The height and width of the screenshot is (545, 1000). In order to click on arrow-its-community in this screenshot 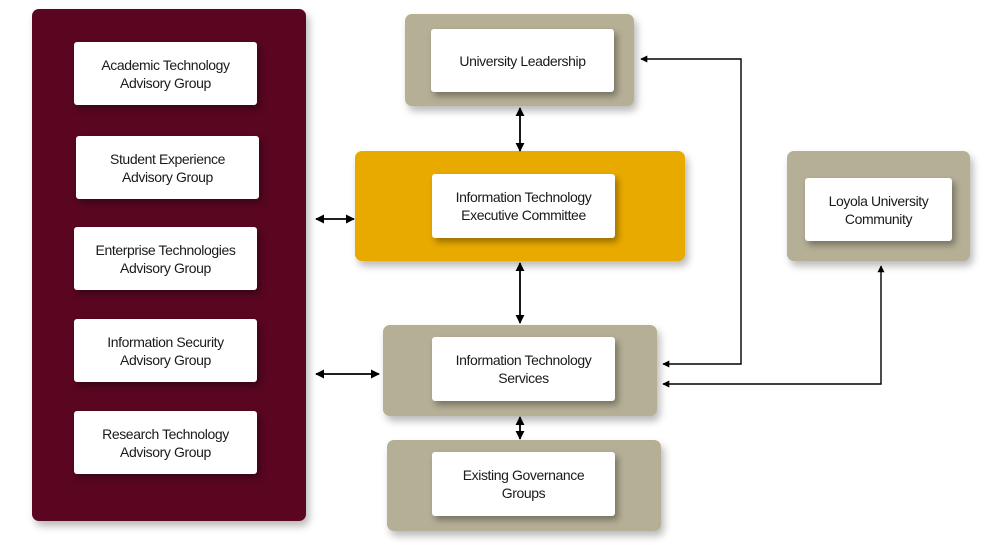, I will do `click(773, 326)`.